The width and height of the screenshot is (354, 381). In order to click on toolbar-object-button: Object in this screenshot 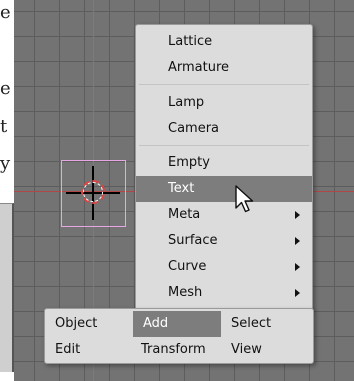, I will do `click(89, 324)`.